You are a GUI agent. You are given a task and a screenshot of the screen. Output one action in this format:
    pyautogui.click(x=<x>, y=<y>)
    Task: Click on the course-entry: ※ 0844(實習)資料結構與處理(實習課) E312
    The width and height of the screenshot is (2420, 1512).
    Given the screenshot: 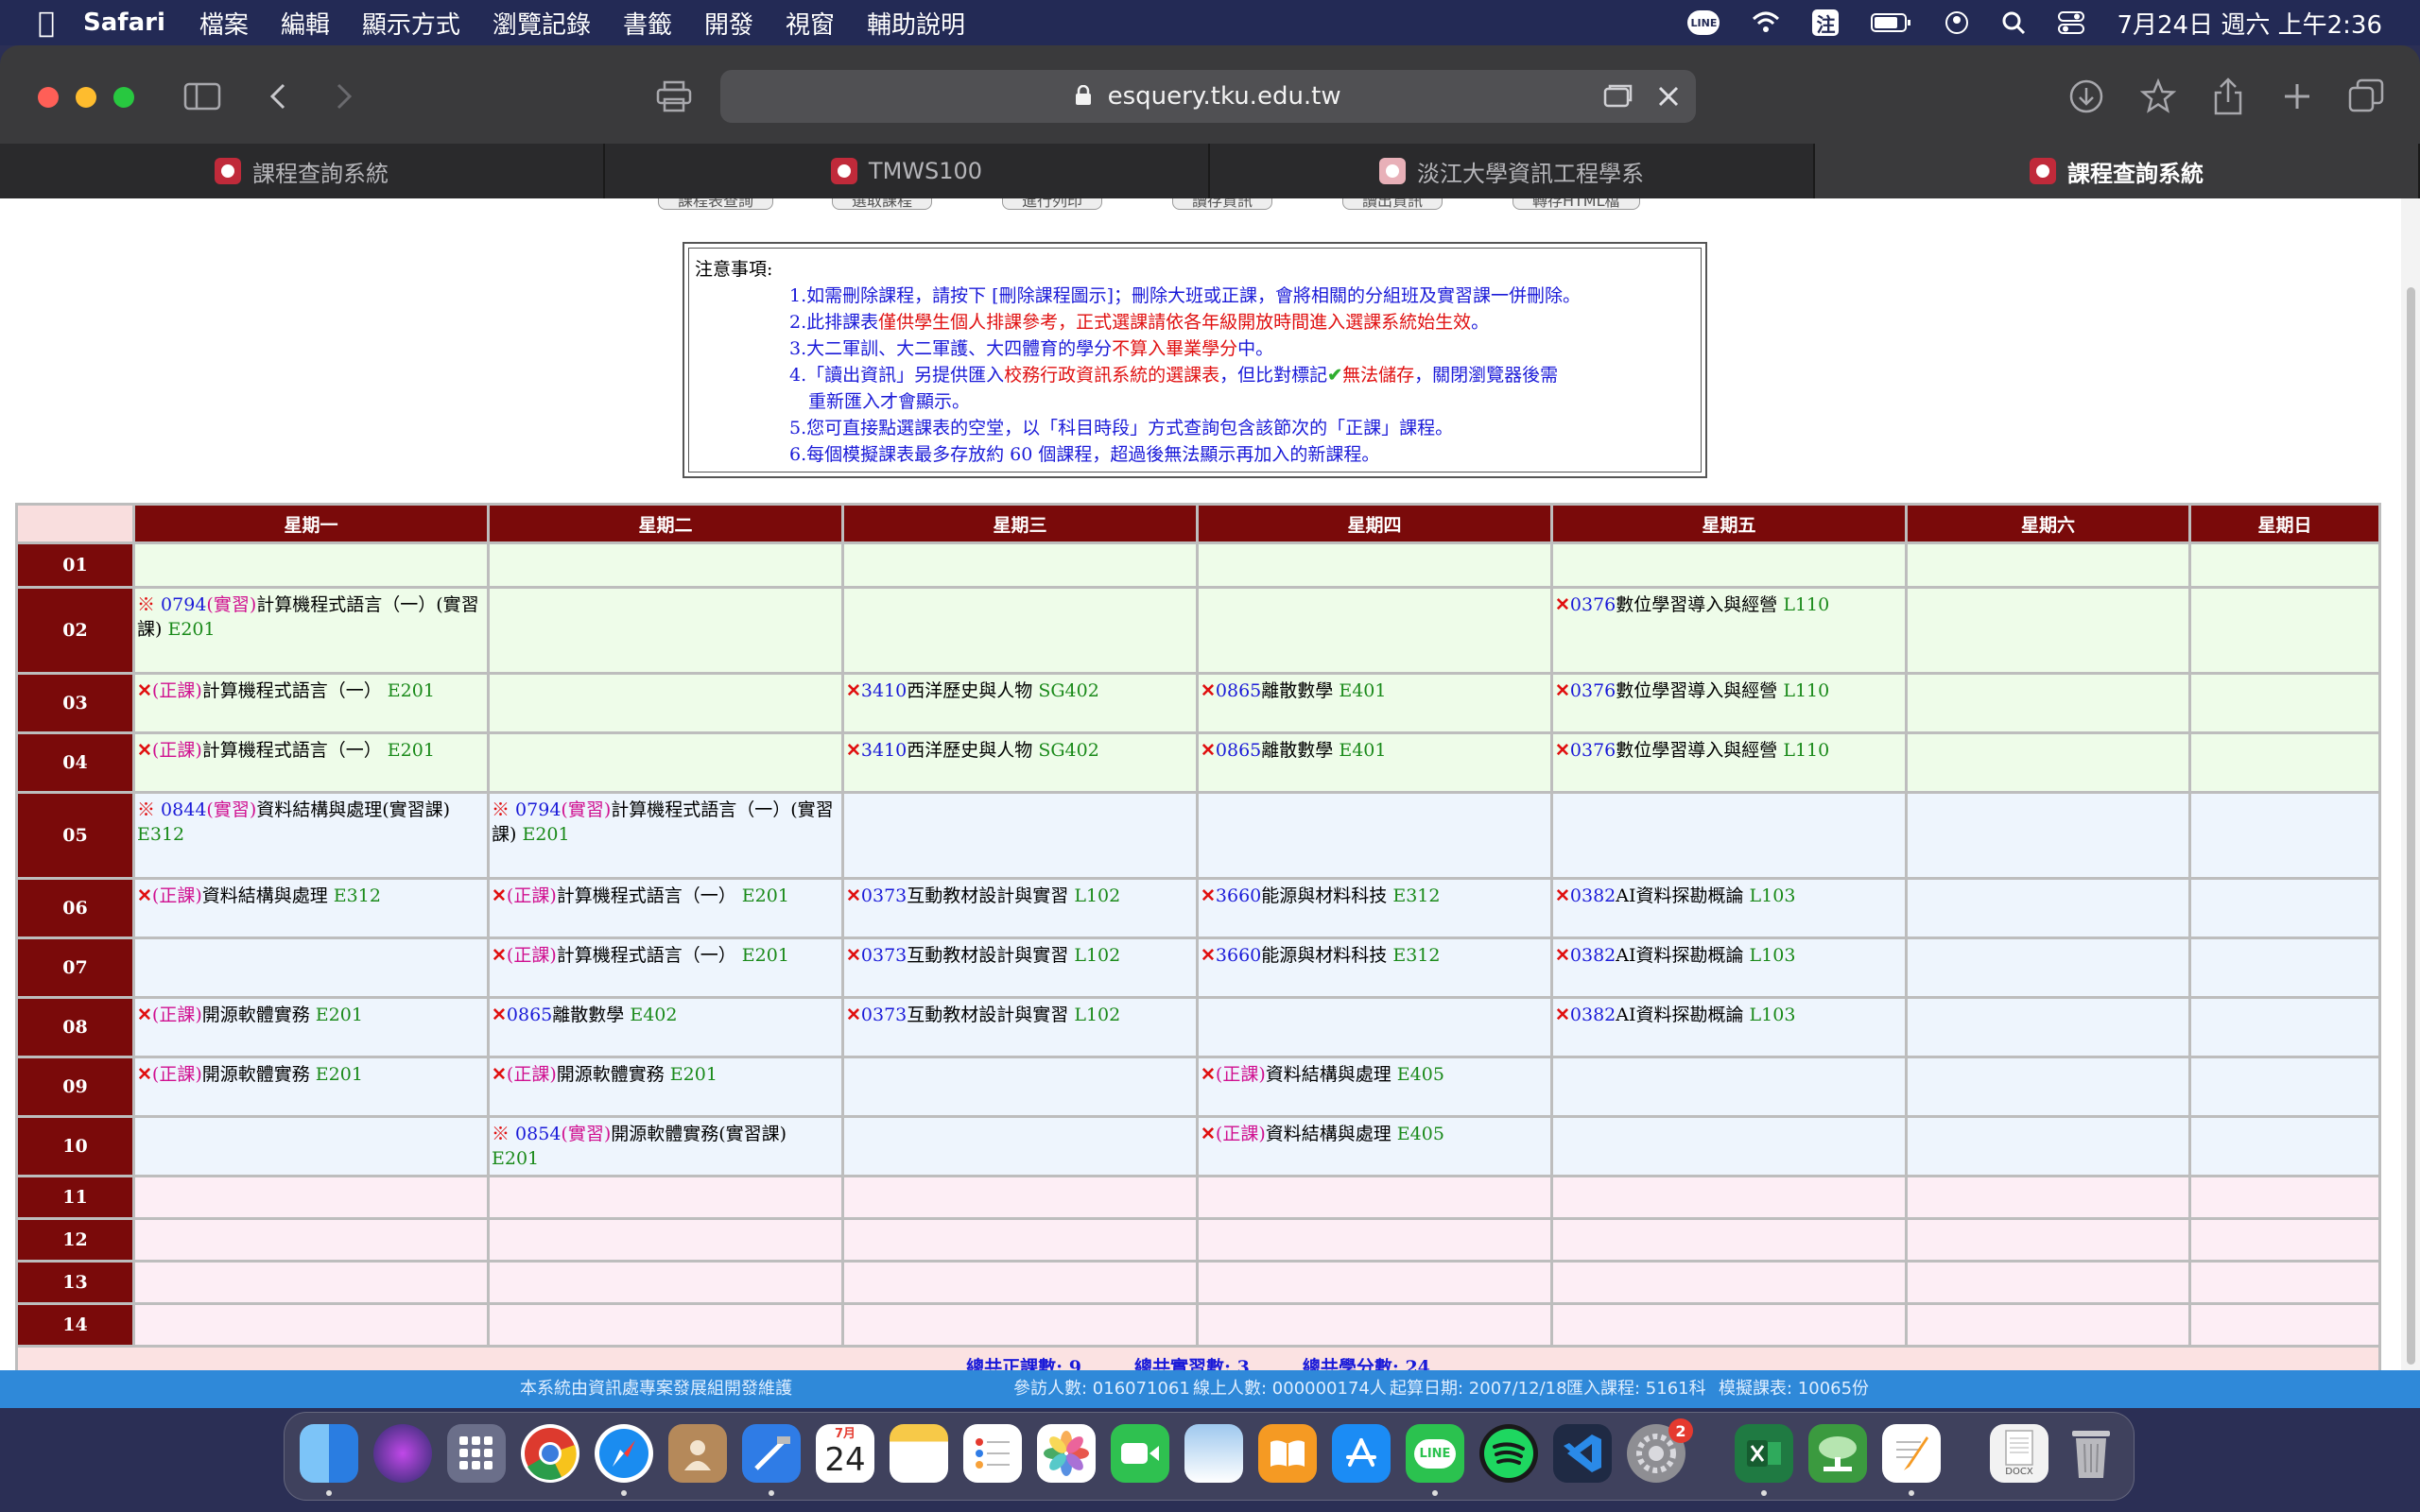 What is the action you would take?
    pyautogui.click(x=311, y=822)
    